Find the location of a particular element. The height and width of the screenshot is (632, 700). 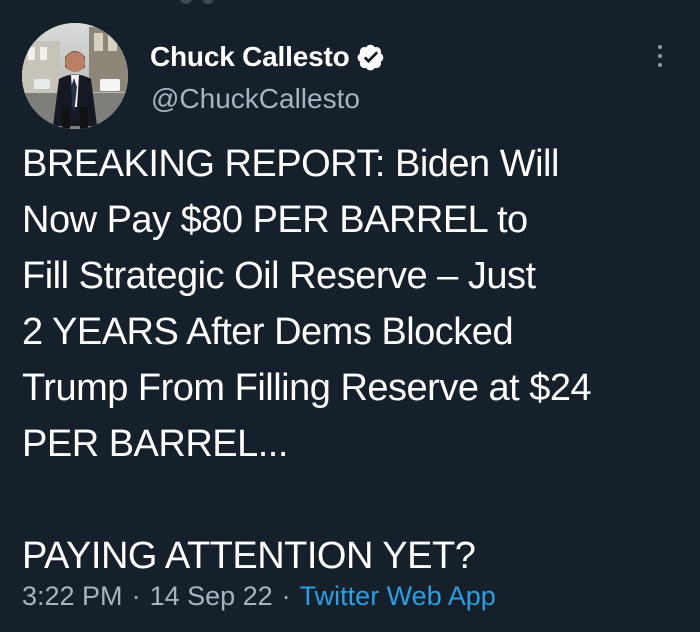

avatar is located at coordinates (75, 76).